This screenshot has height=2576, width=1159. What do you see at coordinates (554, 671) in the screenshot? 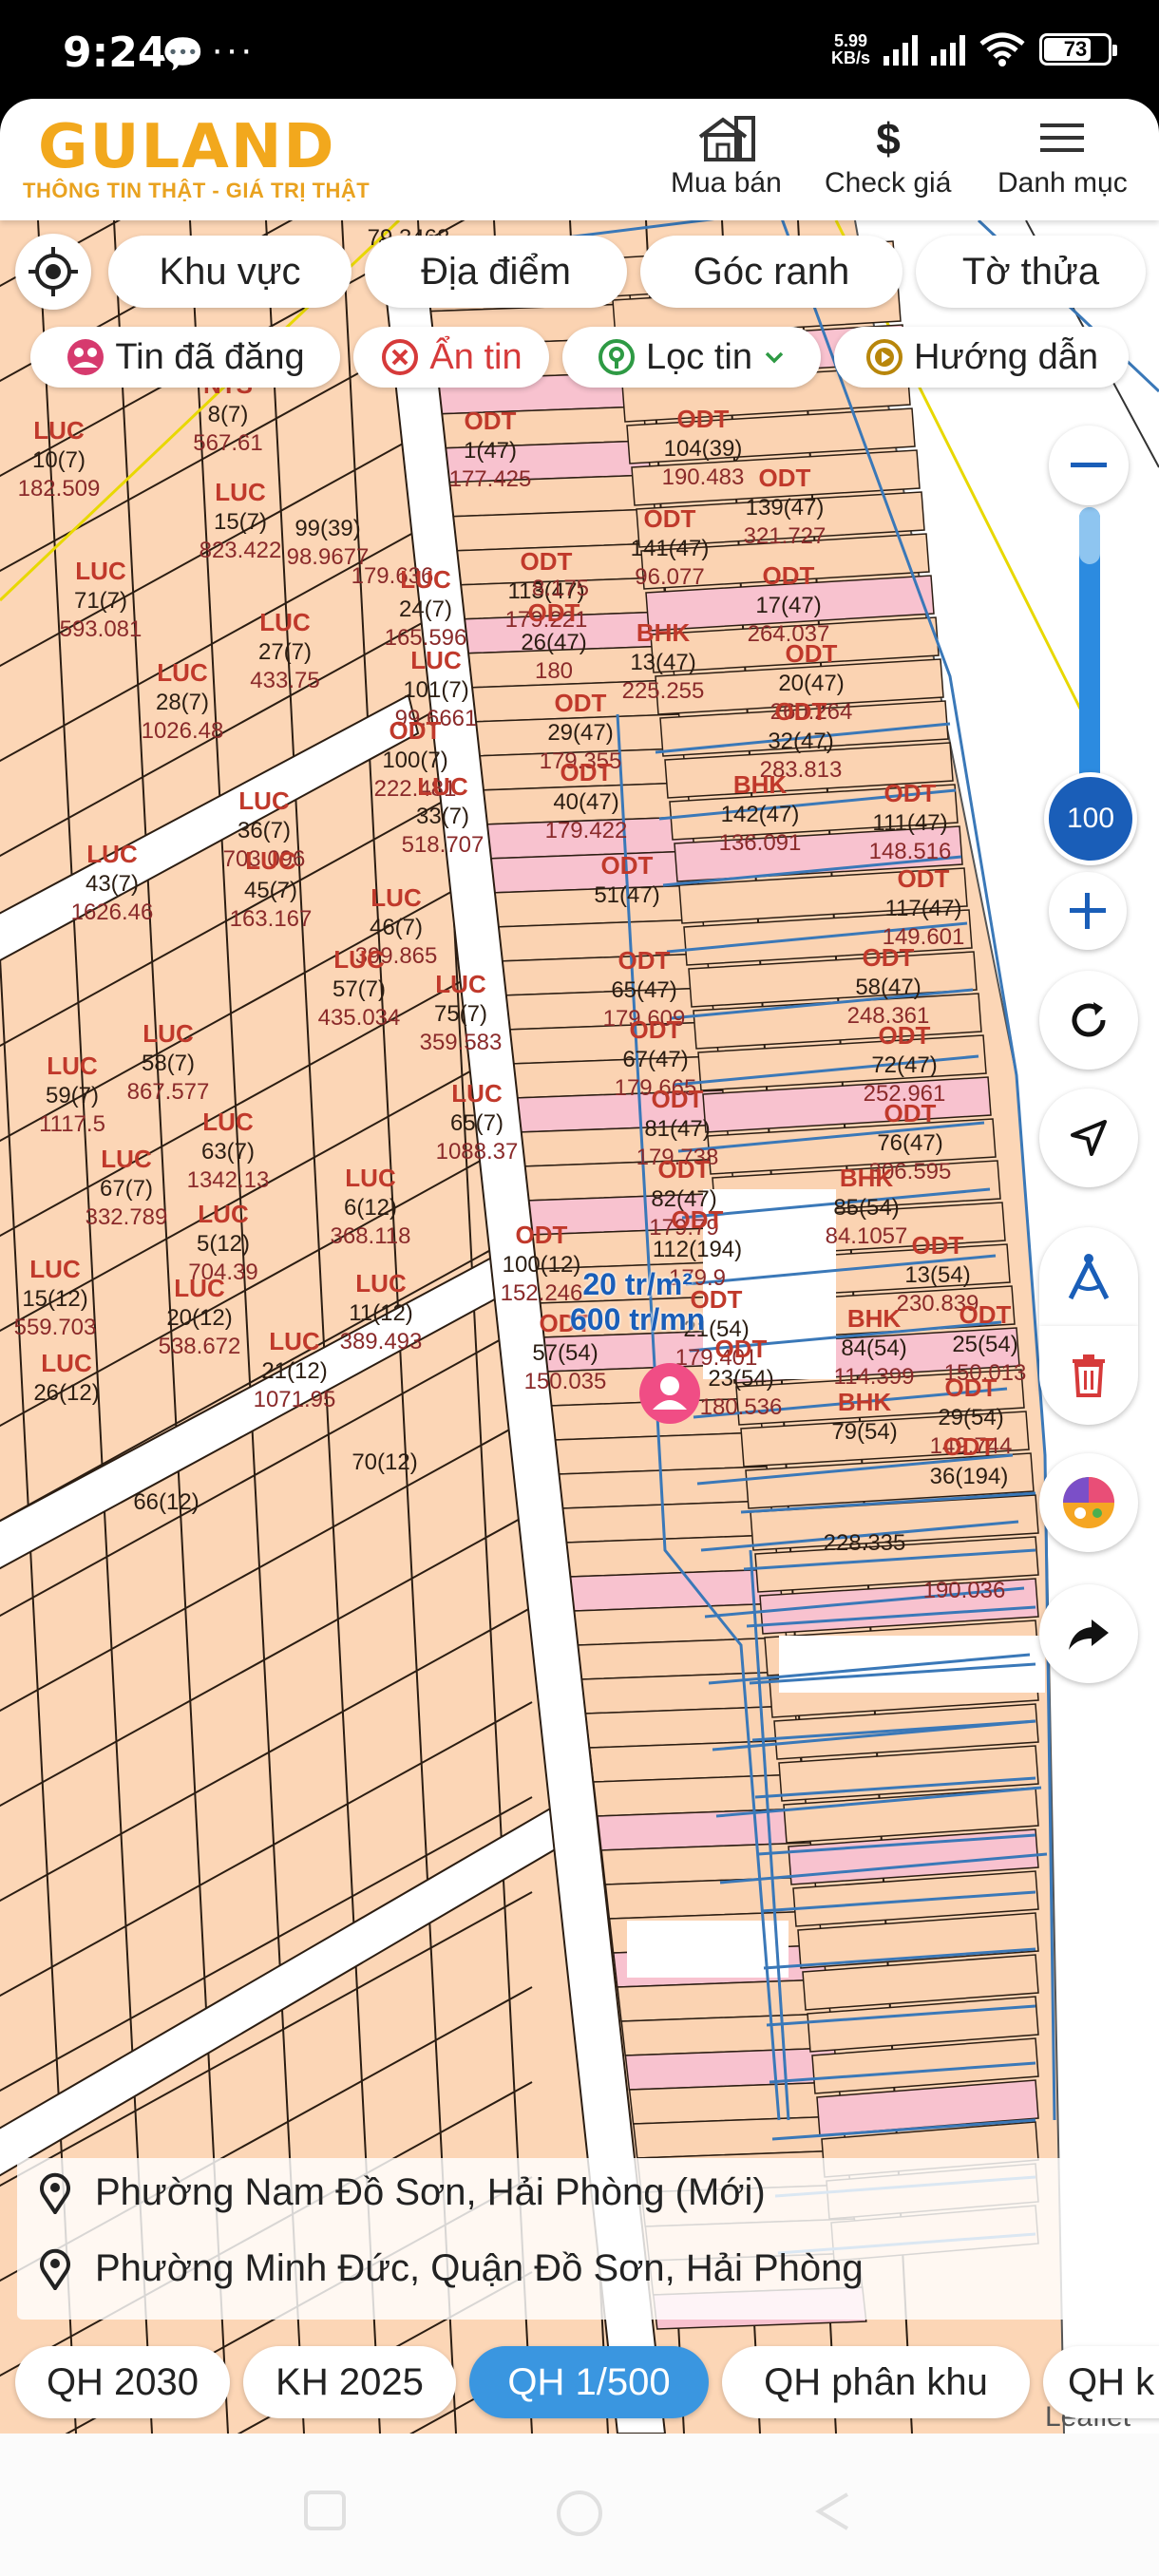
I see `parcel-area: 180` at bounding box center [554, 671].